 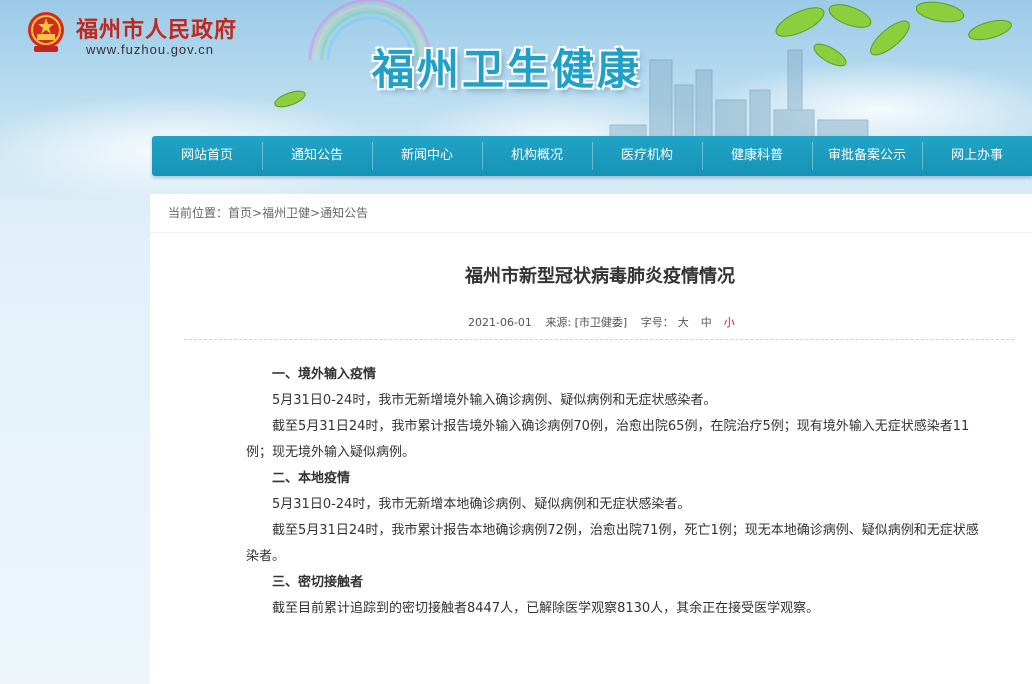 What do you see at coordinates (893, 34) in the screenshot?
I see `leaves-decoration` at bounding box center [893, 34].